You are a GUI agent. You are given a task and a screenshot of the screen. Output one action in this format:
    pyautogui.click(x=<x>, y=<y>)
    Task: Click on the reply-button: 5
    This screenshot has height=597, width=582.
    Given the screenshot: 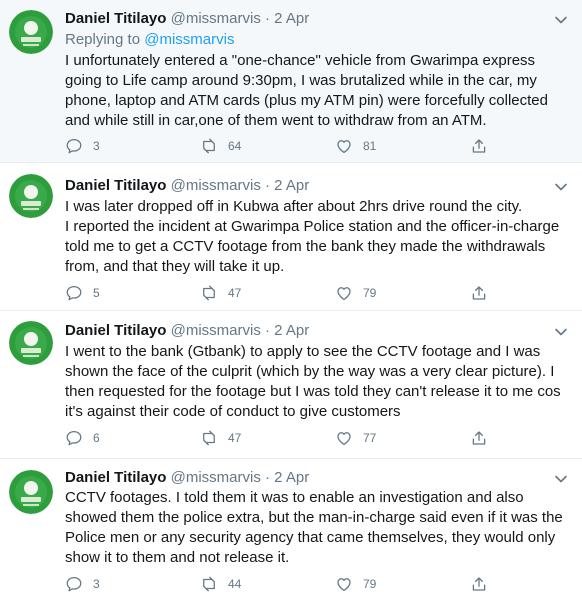 What is the action you would take?
    pyautogui.click(x=82, y=293)
    